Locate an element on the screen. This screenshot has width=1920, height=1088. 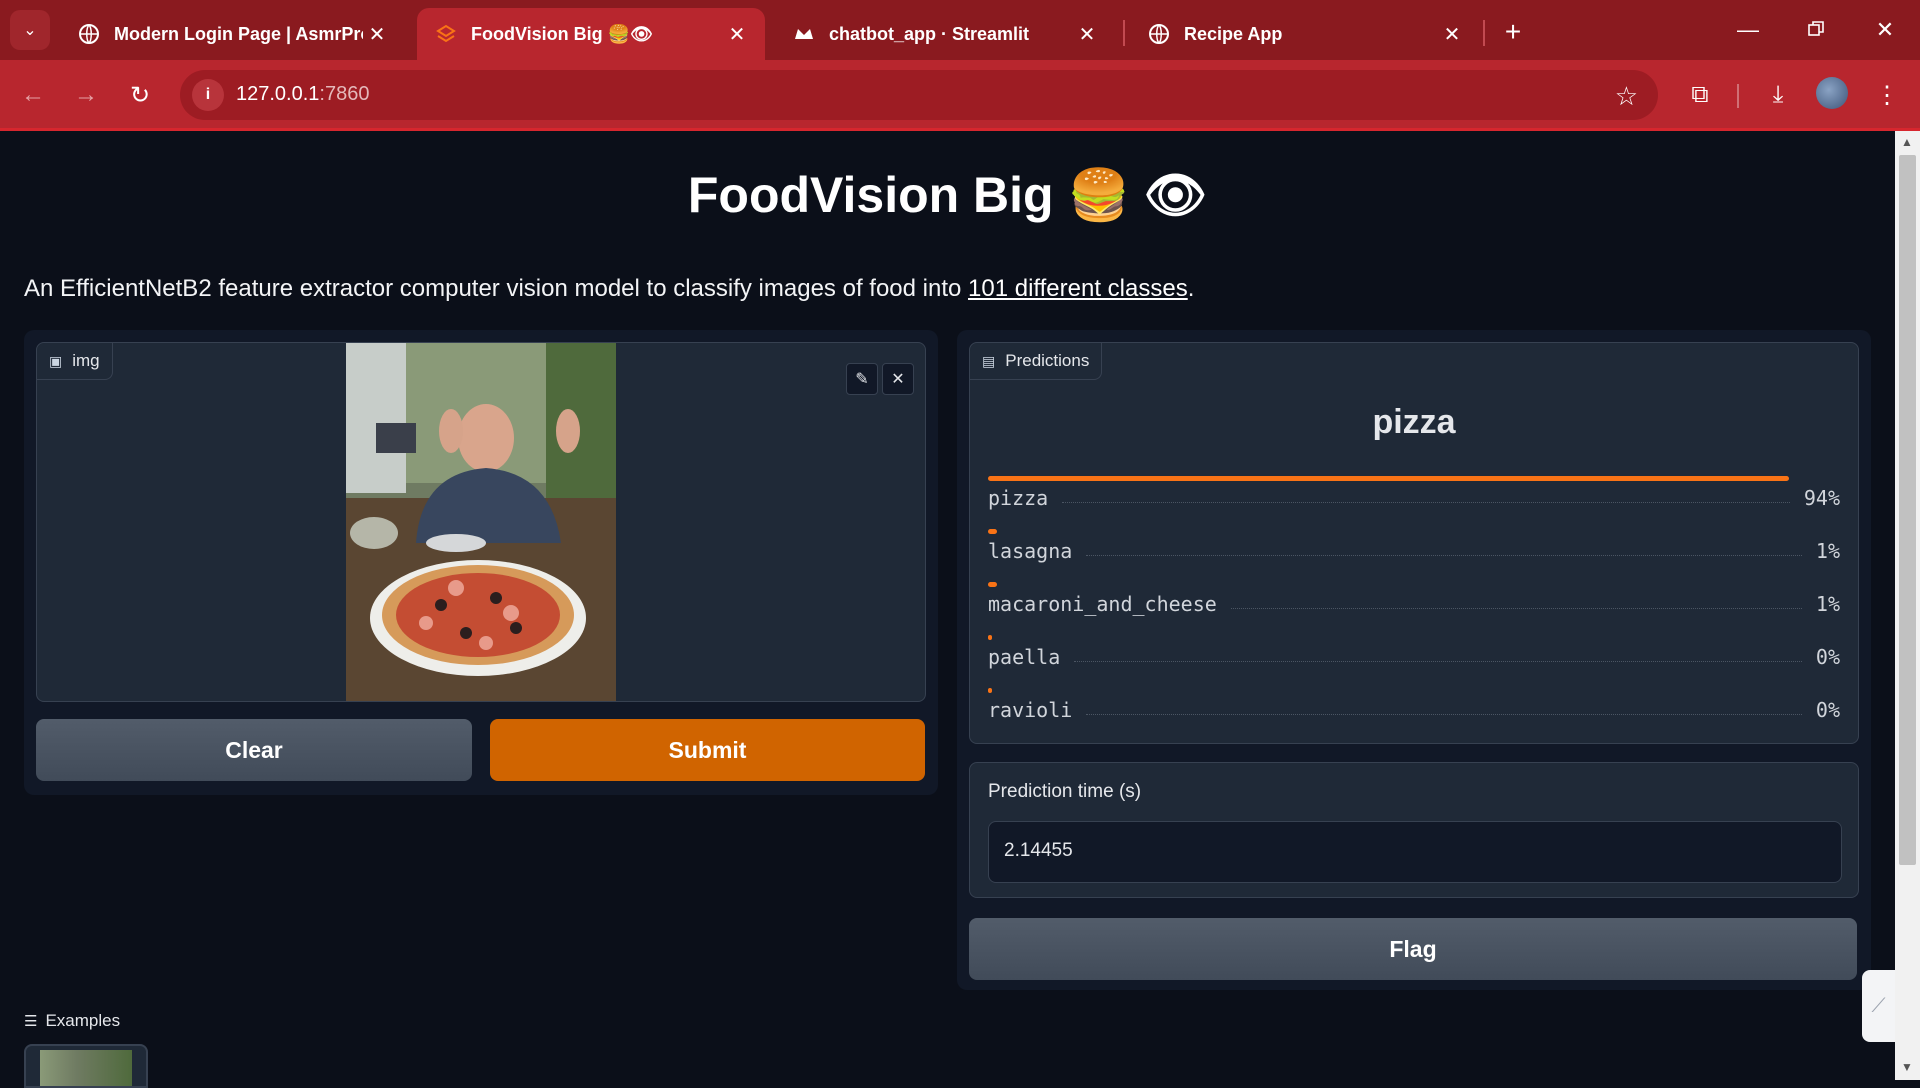
bar-chart-icon: ▤ is located at coordinates (989, 360).